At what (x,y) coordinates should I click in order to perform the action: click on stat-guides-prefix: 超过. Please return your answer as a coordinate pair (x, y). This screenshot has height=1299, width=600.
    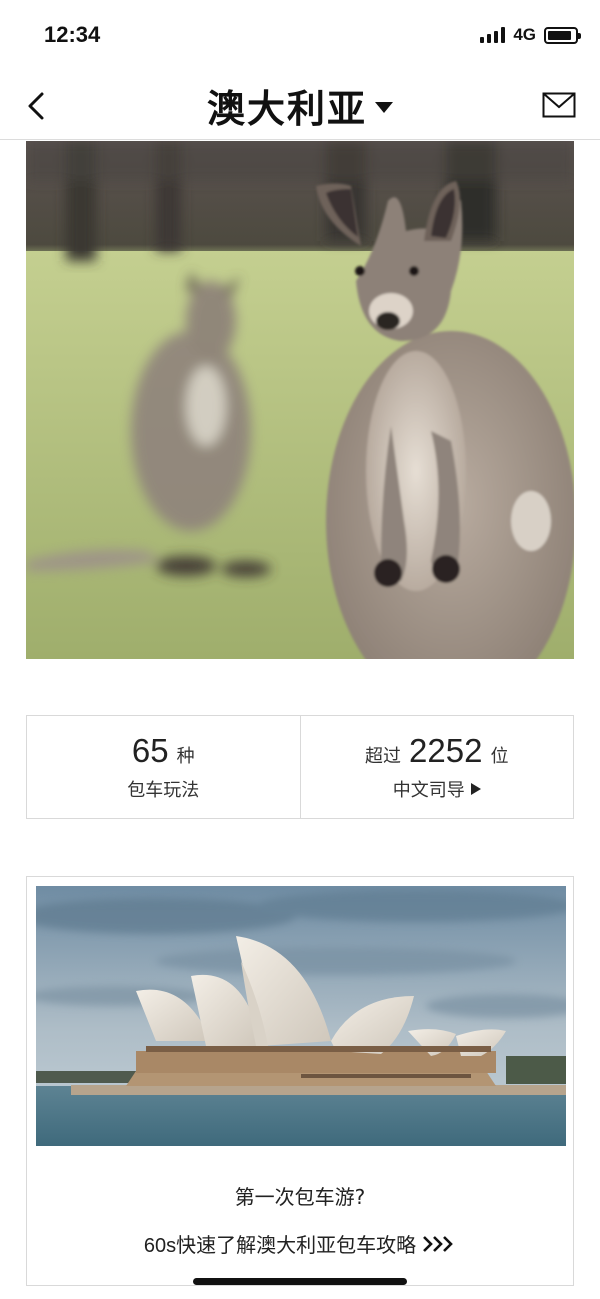
    Looking at the image, I should click on (383, 756).